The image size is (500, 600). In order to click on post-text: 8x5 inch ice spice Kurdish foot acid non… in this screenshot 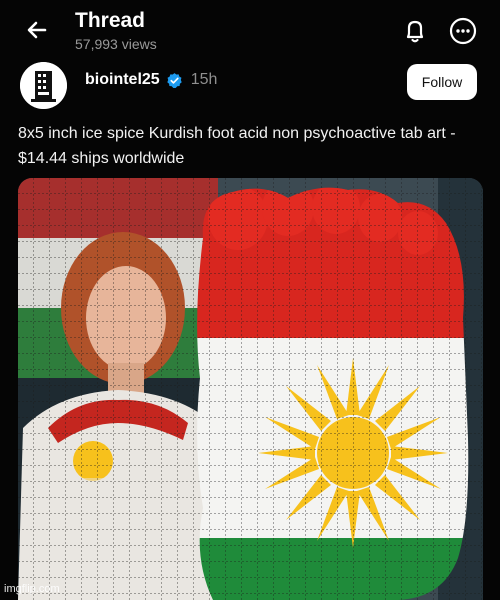, I will do `click(237, 146)`.